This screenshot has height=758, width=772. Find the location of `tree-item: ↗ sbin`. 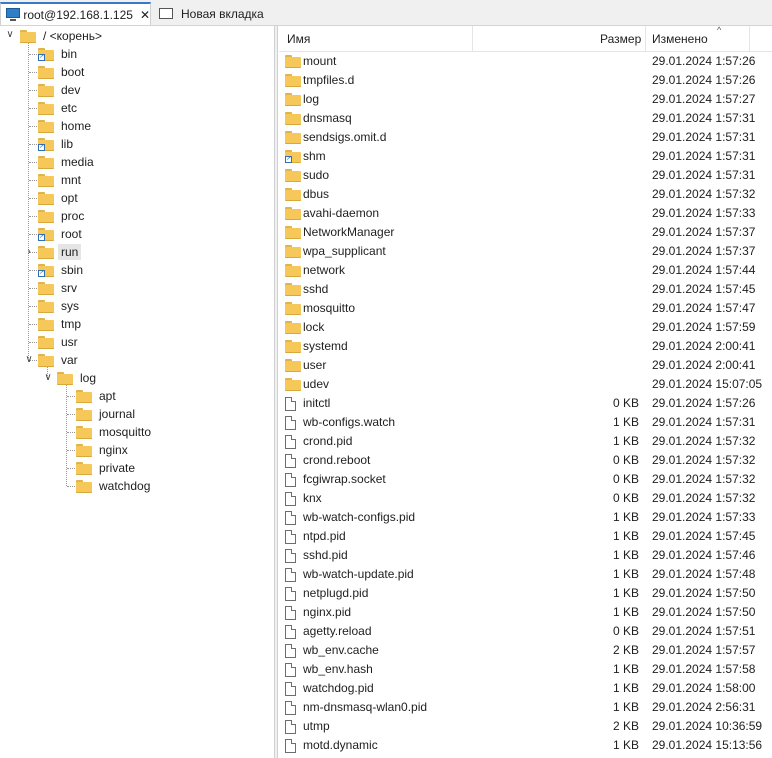

tree-item: ↗ sbin is located at coordinates (62, 270).